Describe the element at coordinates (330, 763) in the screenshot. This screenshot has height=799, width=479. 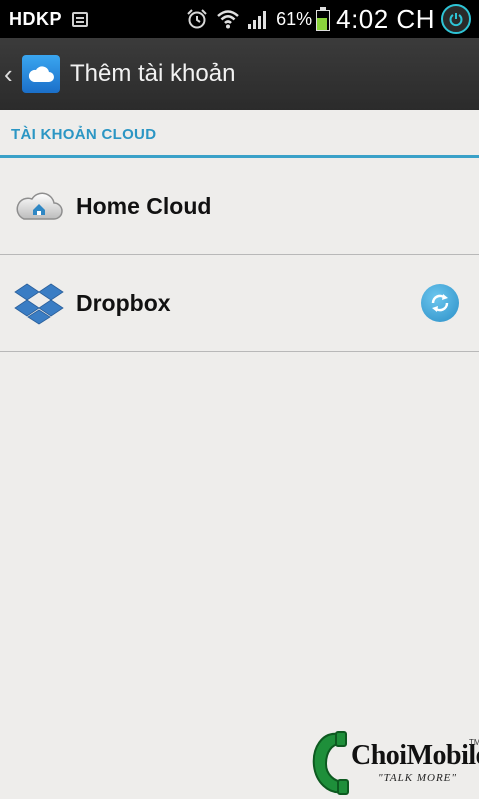
I see `phone-logo-icon` at that location.